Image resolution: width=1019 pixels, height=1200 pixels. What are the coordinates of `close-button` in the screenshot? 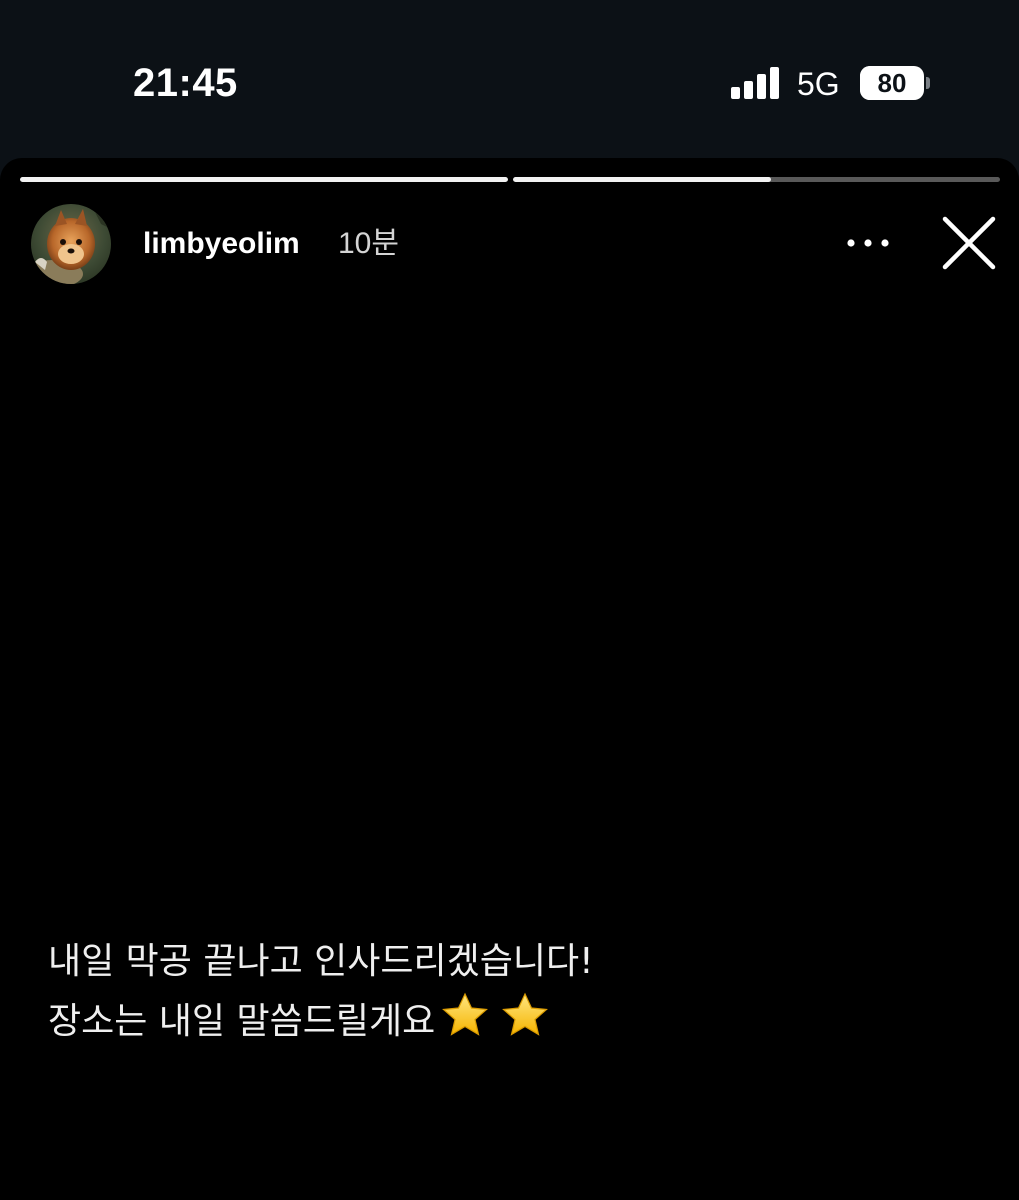 It's located at (969, 243).